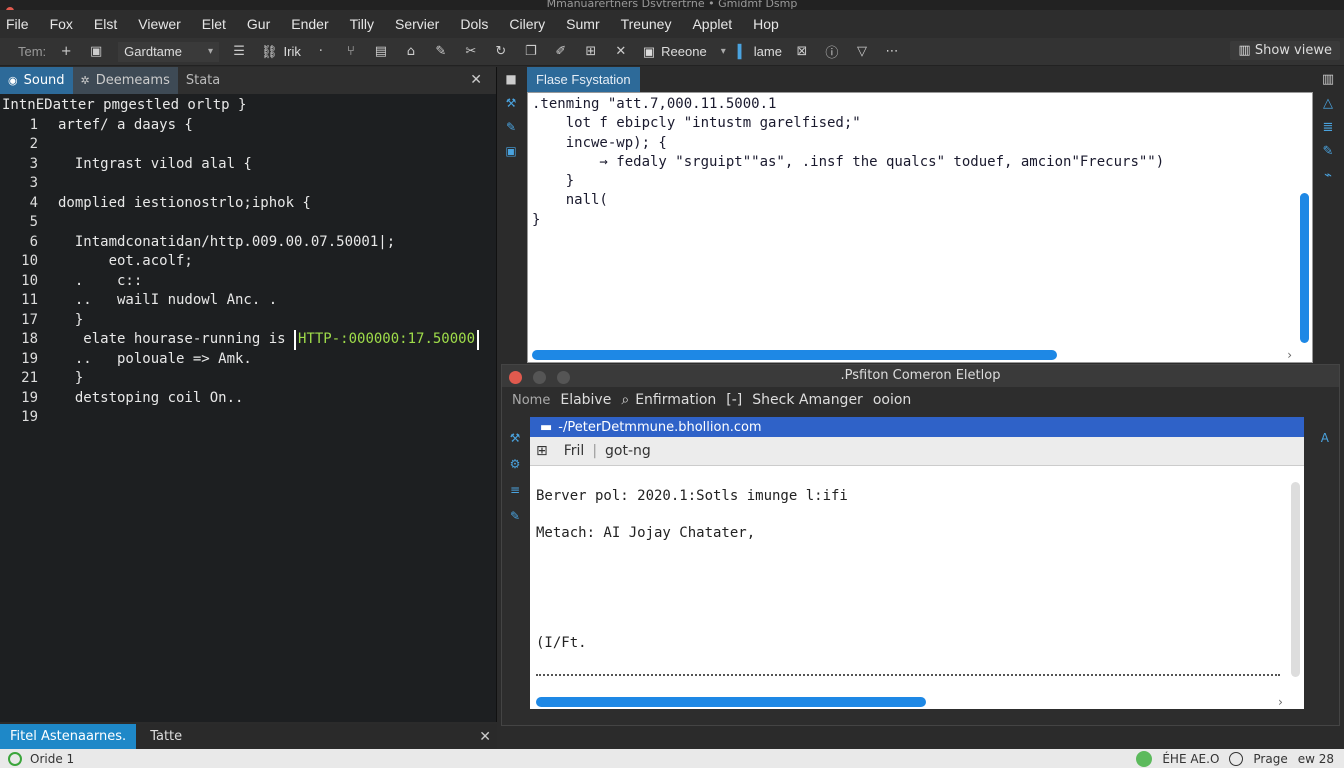 Image resolution: width=1344 pixels, height=768 pixels. I want to click on tool-icon: ⚙, so click(515, 464).